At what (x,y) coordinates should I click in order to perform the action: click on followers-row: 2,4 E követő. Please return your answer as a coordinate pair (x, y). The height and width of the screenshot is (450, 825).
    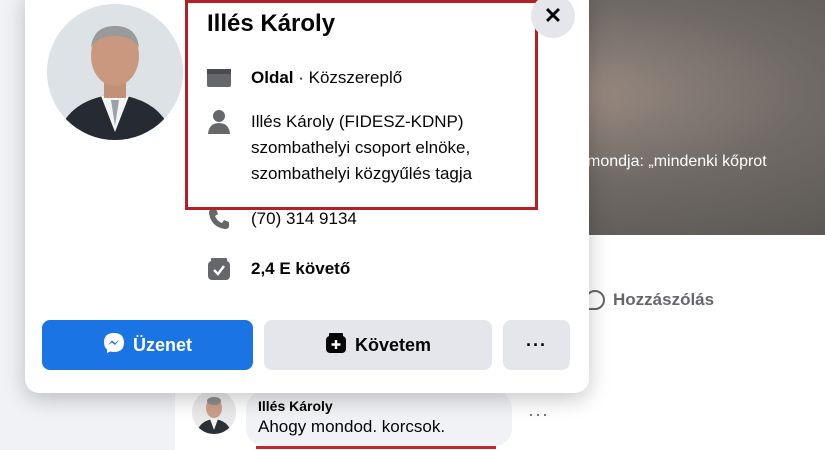
    Looking at the image, I should click on (277, 269).